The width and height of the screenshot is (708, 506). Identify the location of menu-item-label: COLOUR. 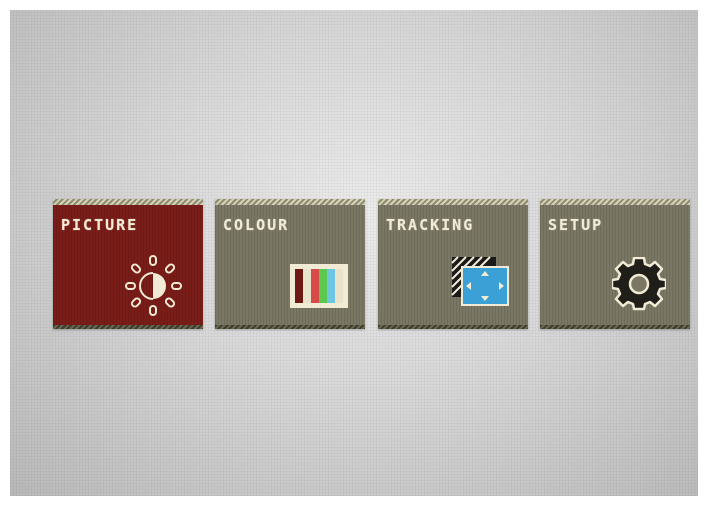
(256, 225).